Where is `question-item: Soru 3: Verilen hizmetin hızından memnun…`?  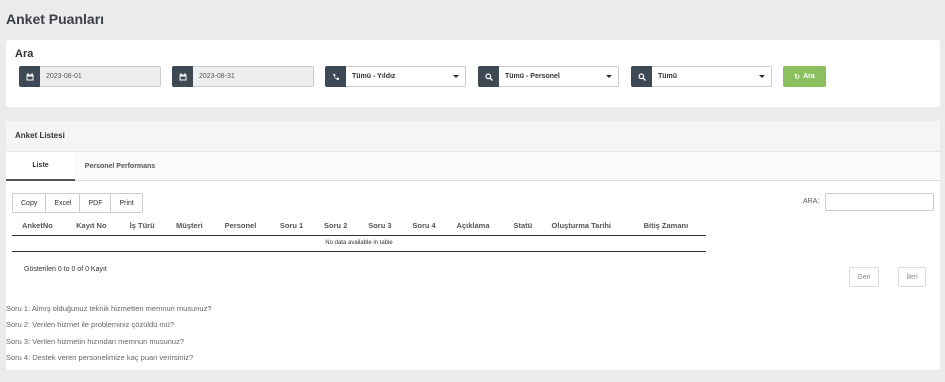 question-item: Soru 3: Verilen hizmetin hızından memnun… is located at coordinates (95, 341).